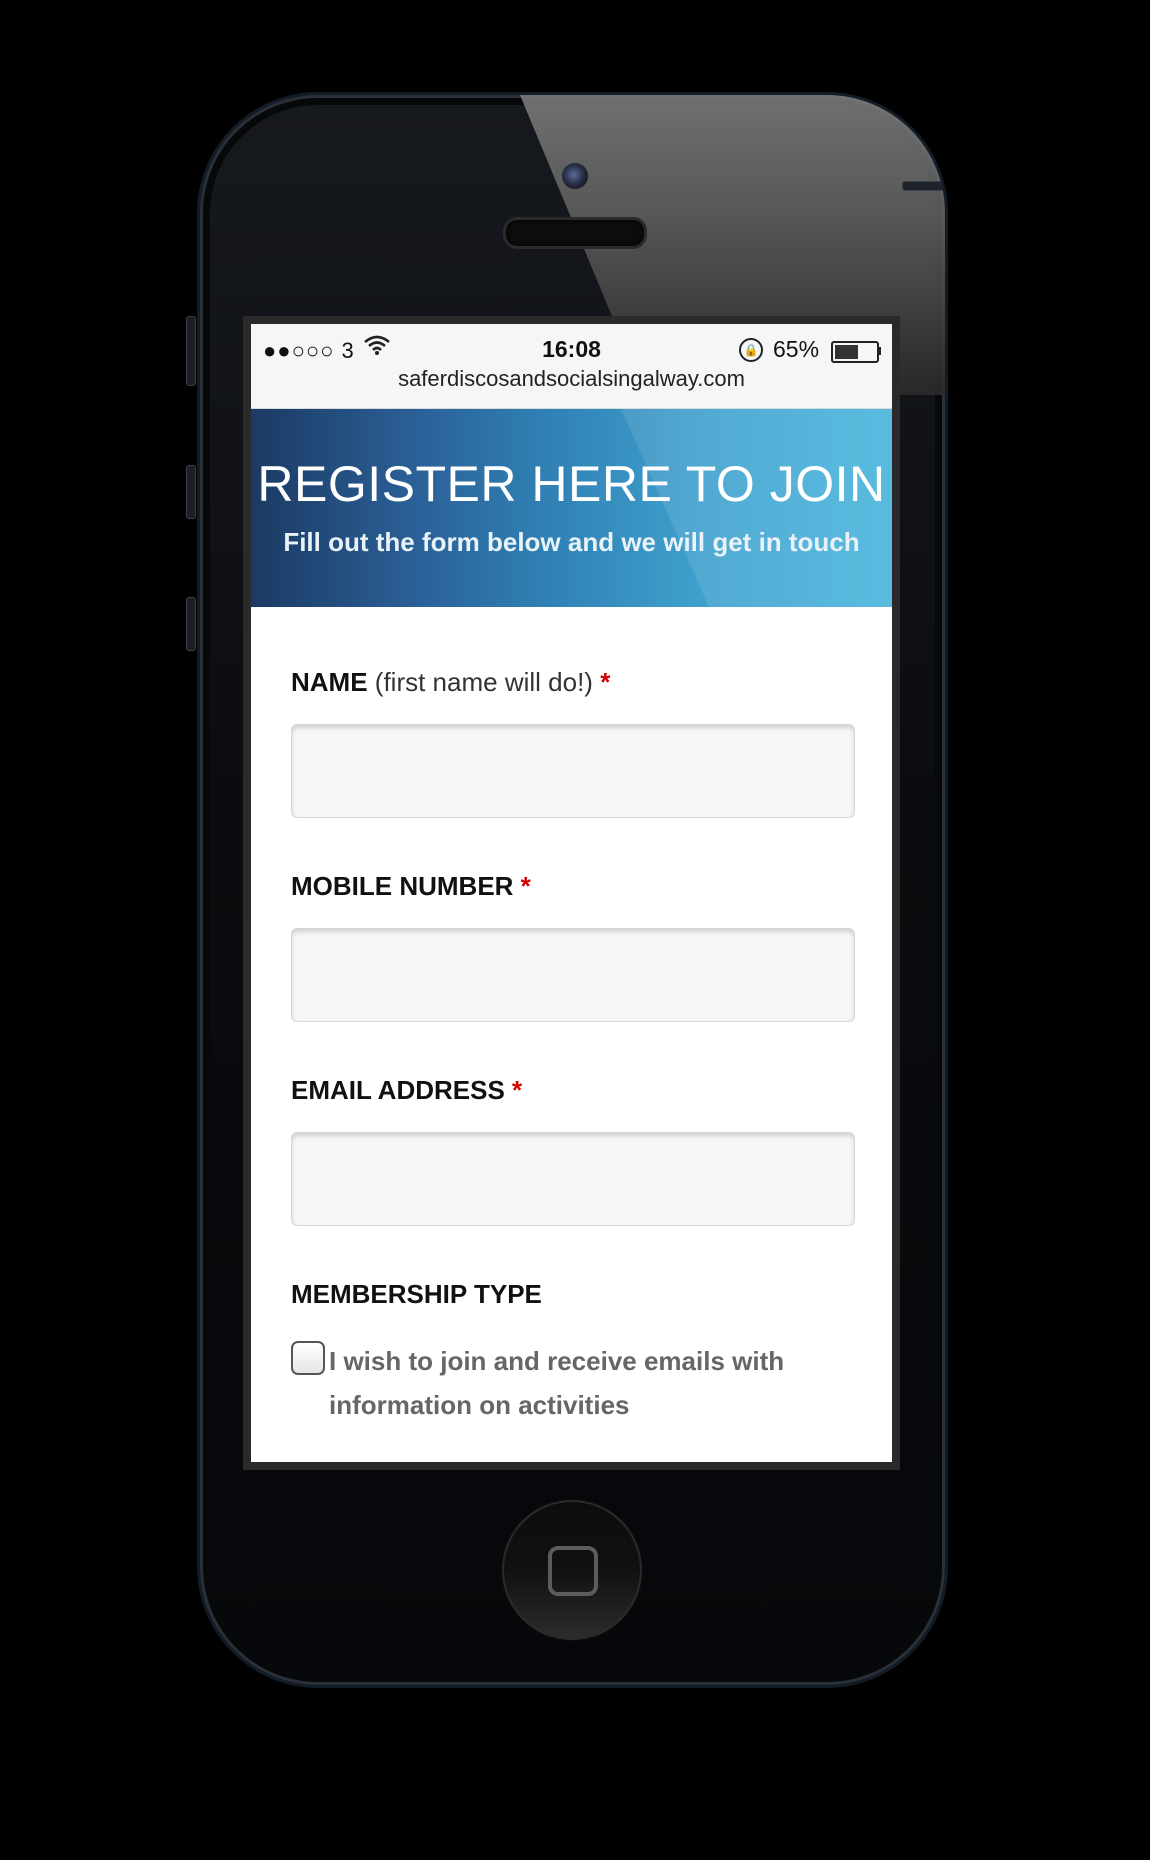 This screenshot has width=1150, height=1860. What do you see at coordinates (923, 186) in the screenshot?
I see `power-button` at bounding box center [923, 186].